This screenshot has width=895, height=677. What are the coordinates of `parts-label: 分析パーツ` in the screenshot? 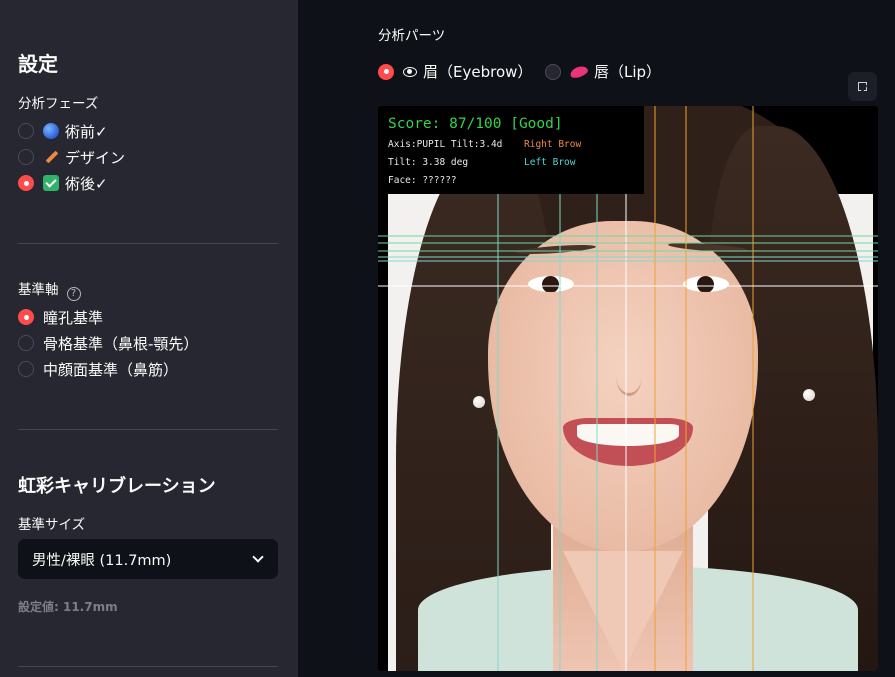 It's located at (412, 36).